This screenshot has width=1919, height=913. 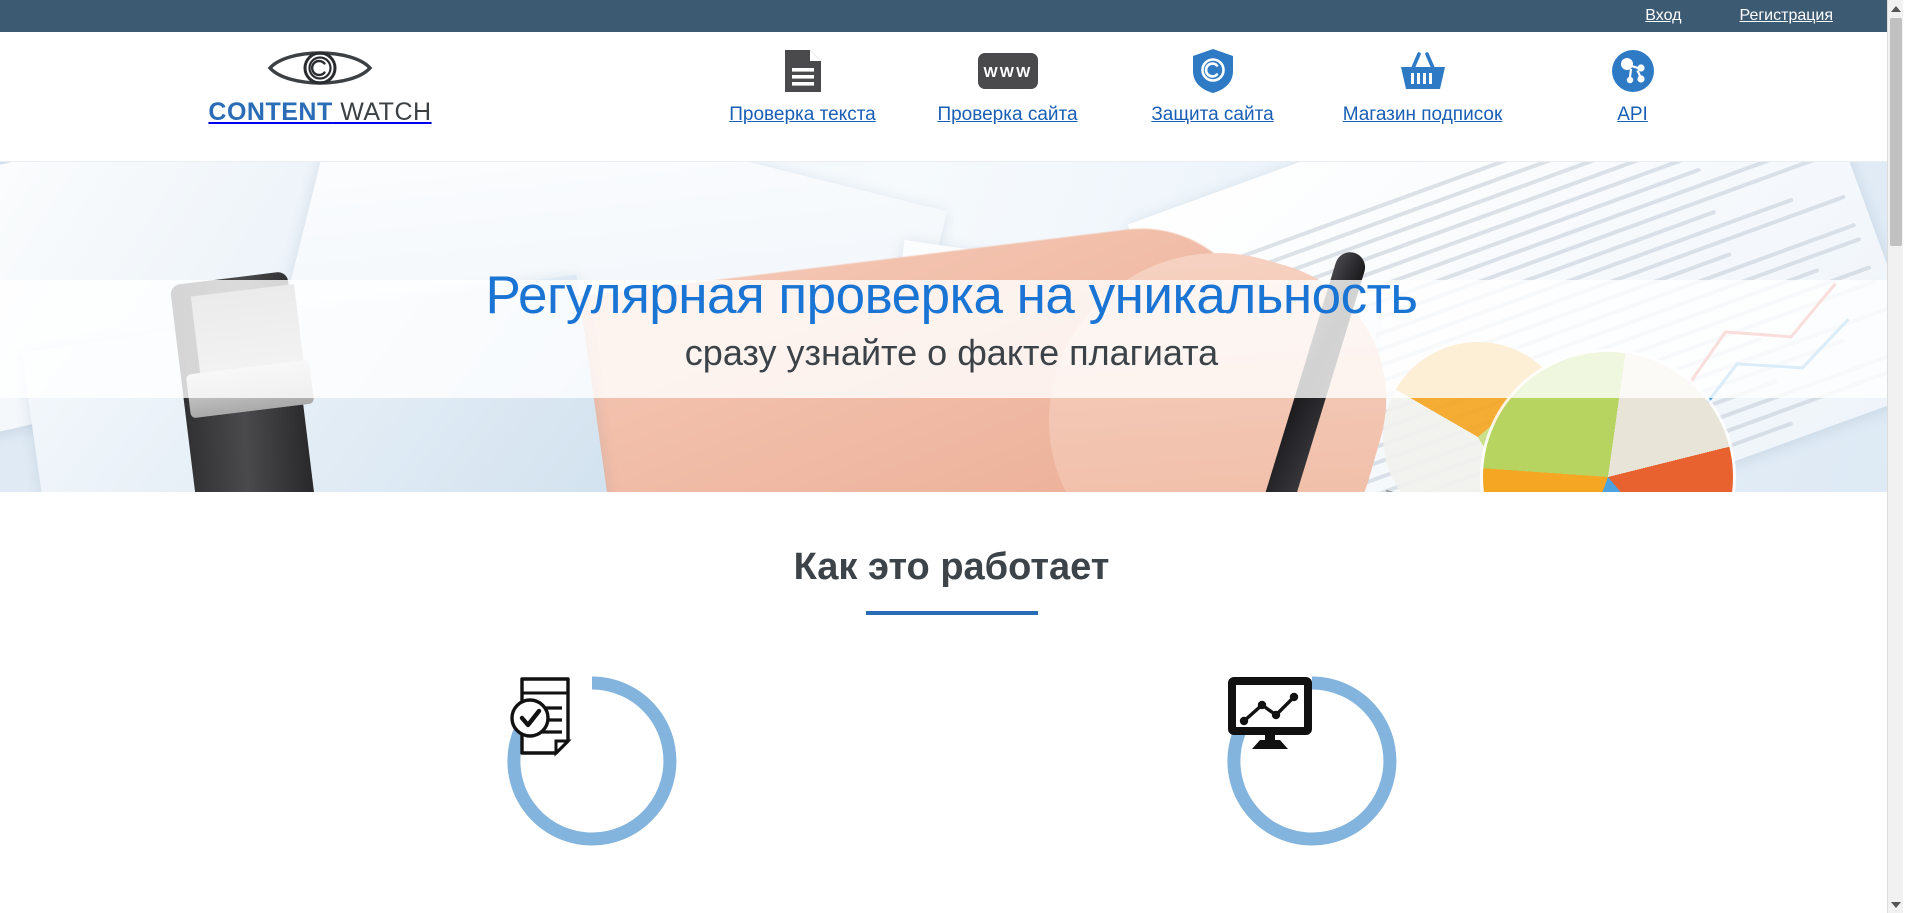 What do you see at coordinates (802, 71) in the screenshot?
I see `document-lines-icon` at bounding box center [802, 71].